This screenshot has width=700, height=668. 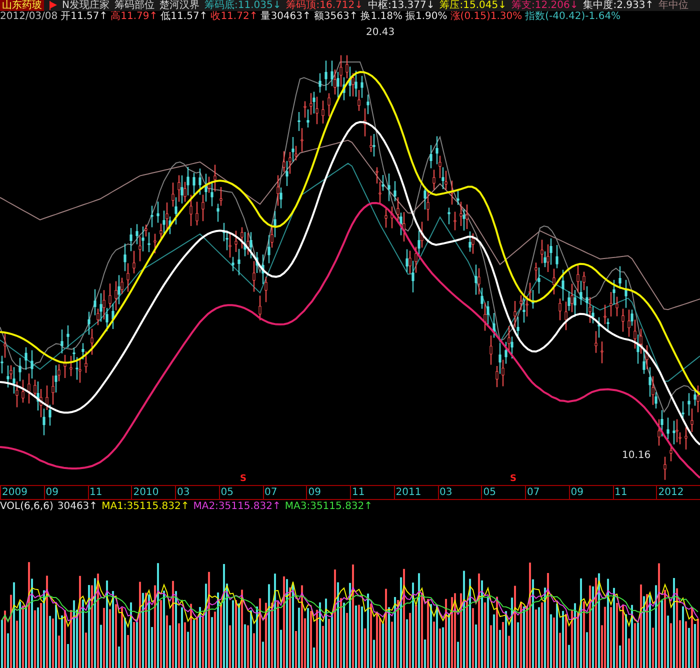 I want to click on date-label: 2012, so click(x=678, y=492).